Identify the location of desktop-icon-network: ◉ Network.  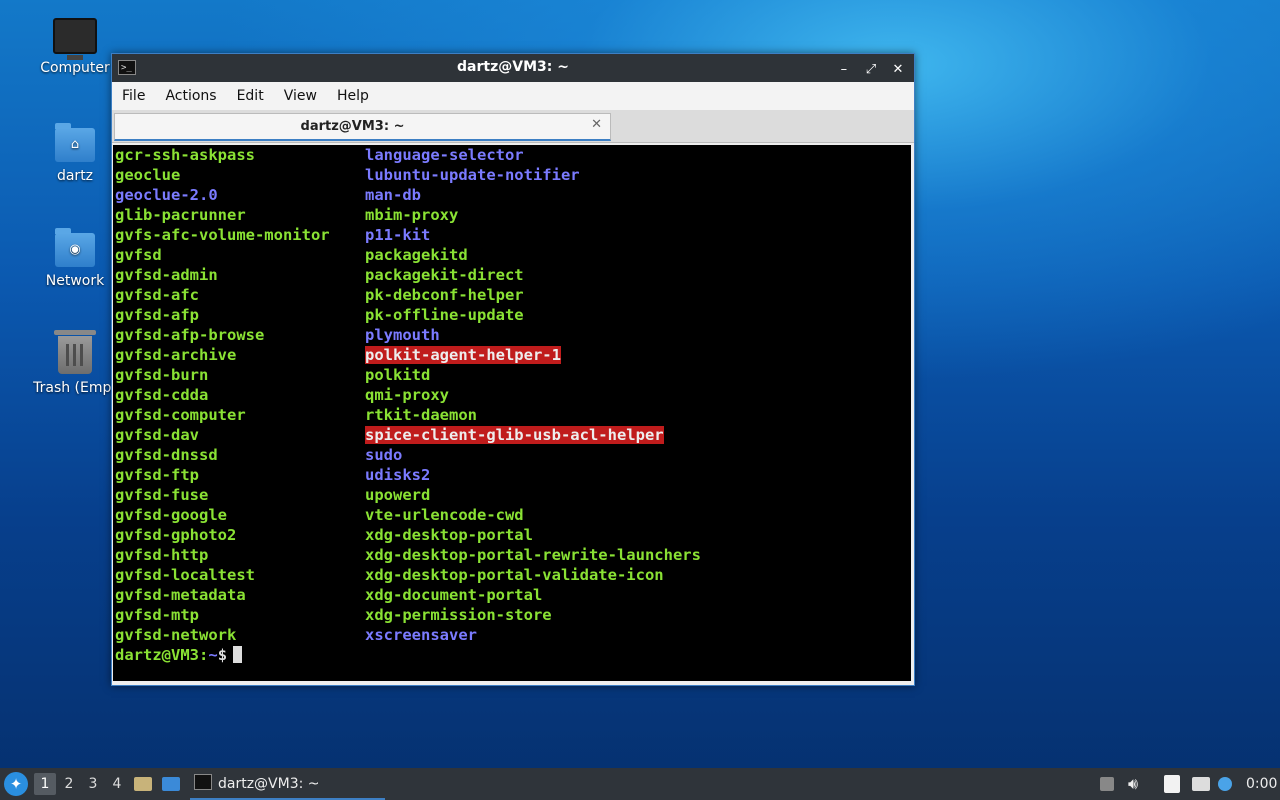
(75, 258).